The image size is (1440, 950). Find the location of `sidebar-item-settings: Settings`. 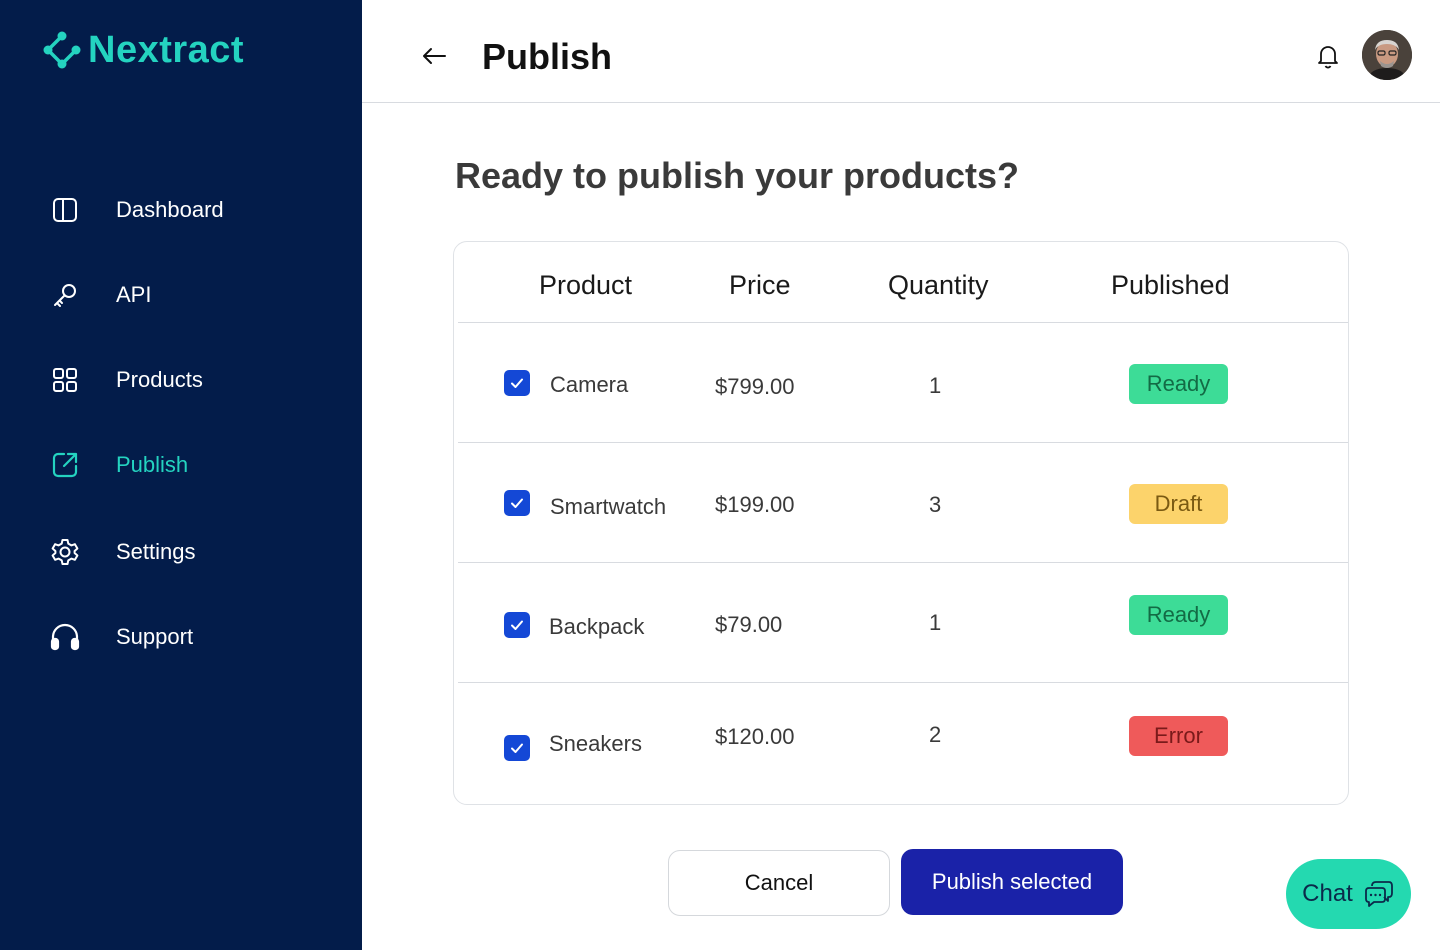

sidebar-item-settings: Settings is located at coordinates (122, 552).